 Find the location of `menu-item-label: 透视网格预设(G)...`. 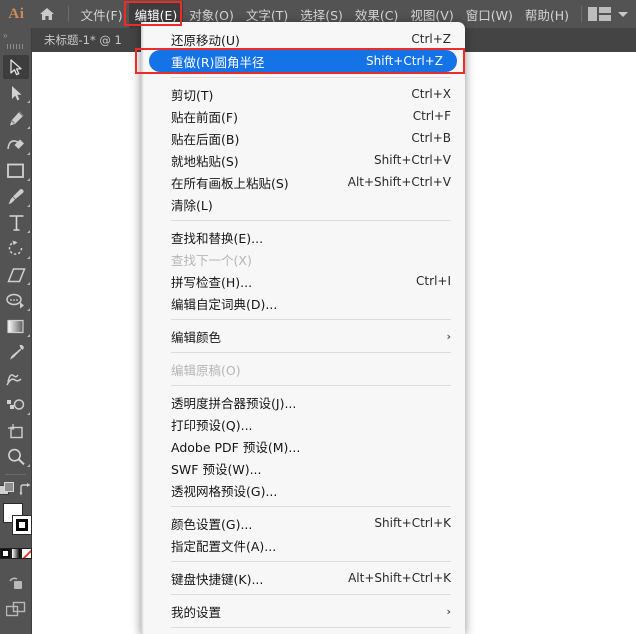

menu-item-label: 透视网格预设(G)... is located at coordinates (224, 491).